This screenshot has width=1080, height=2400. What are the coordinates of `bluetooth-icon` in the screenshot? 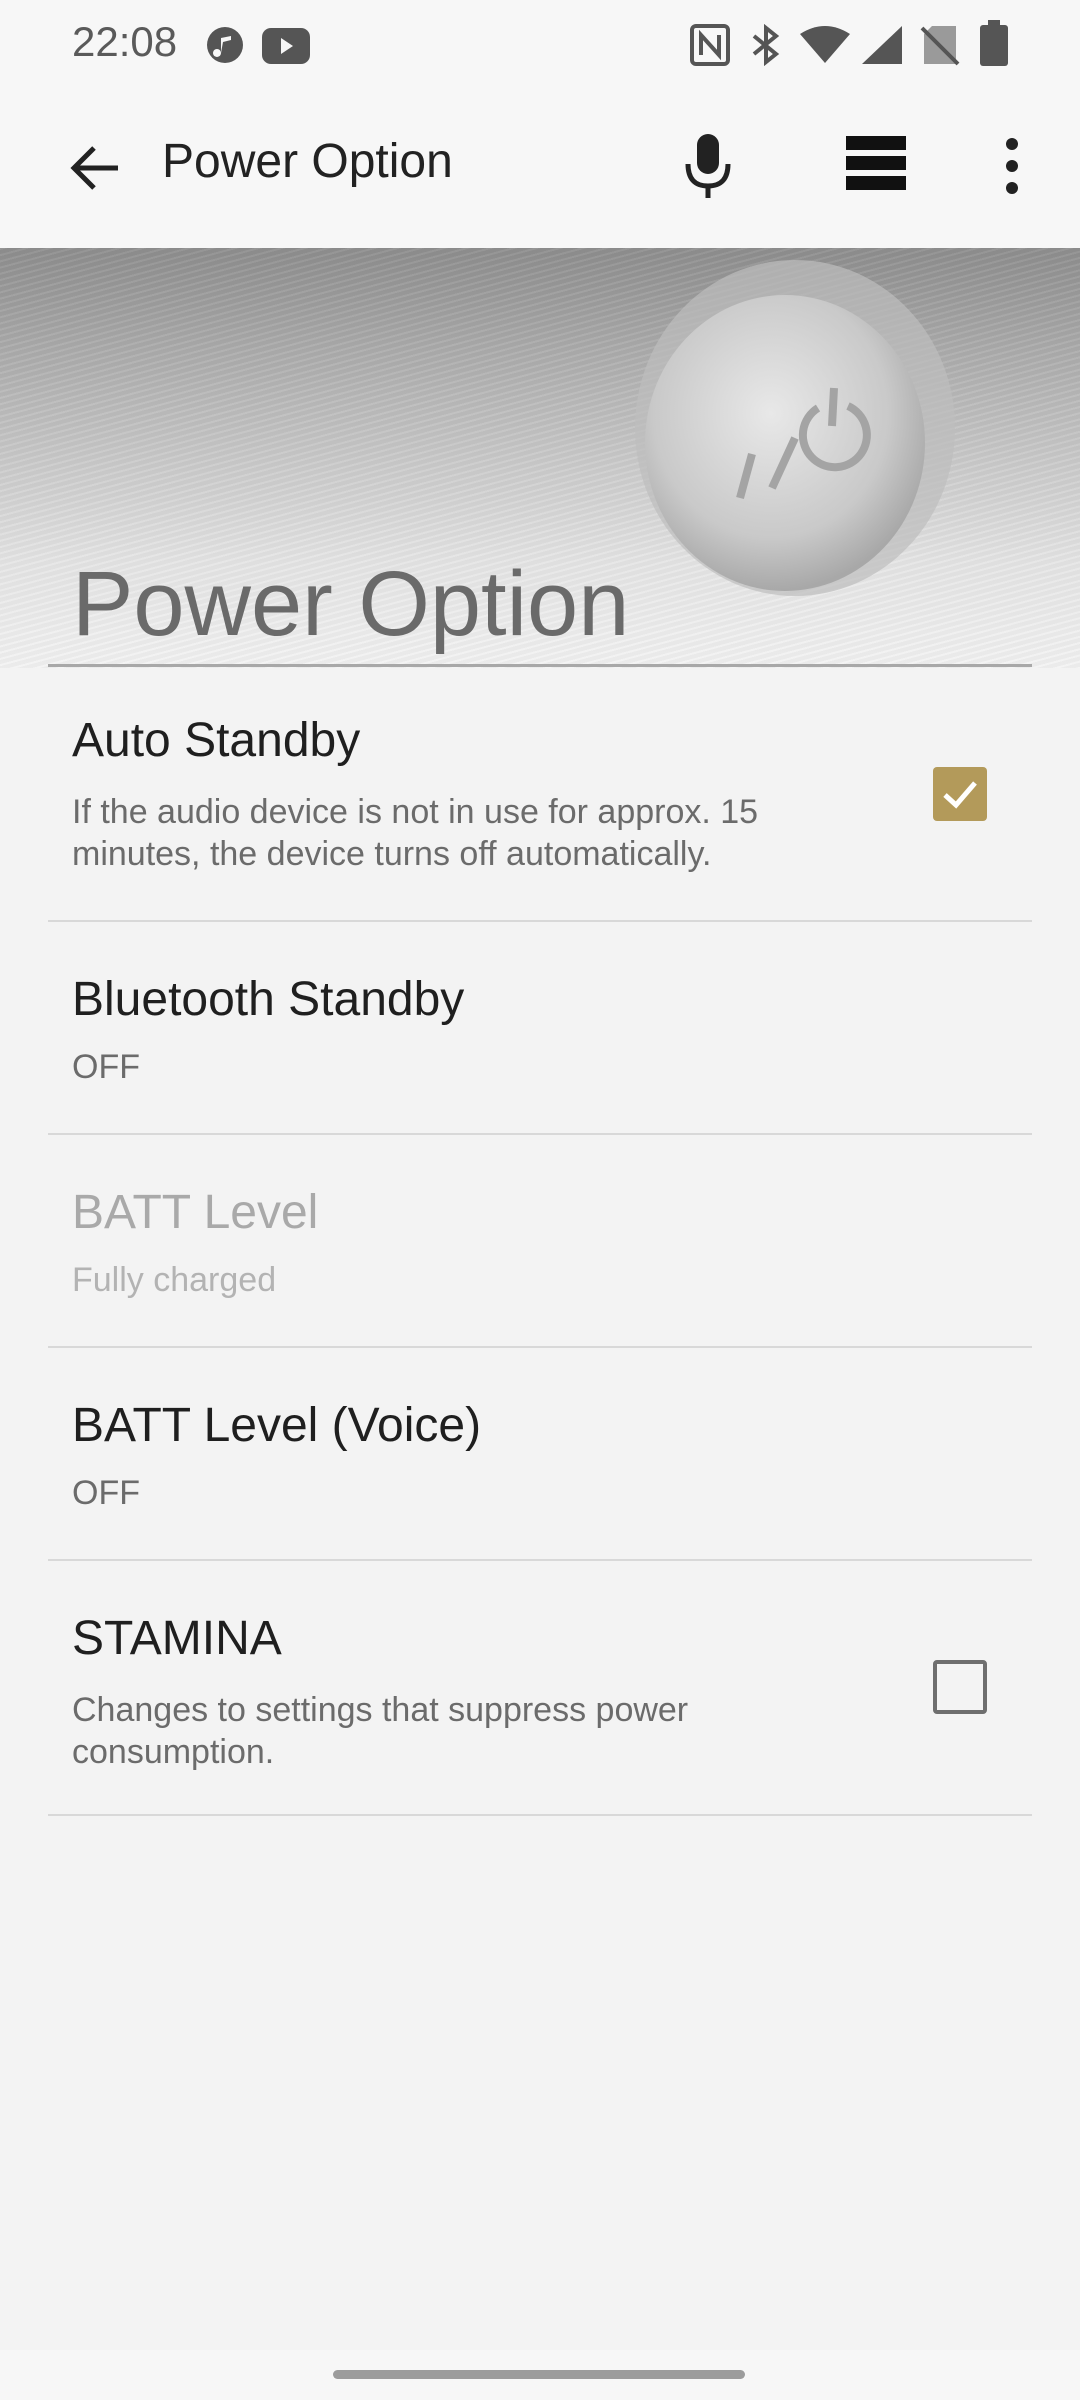 It's located at (766, 47).